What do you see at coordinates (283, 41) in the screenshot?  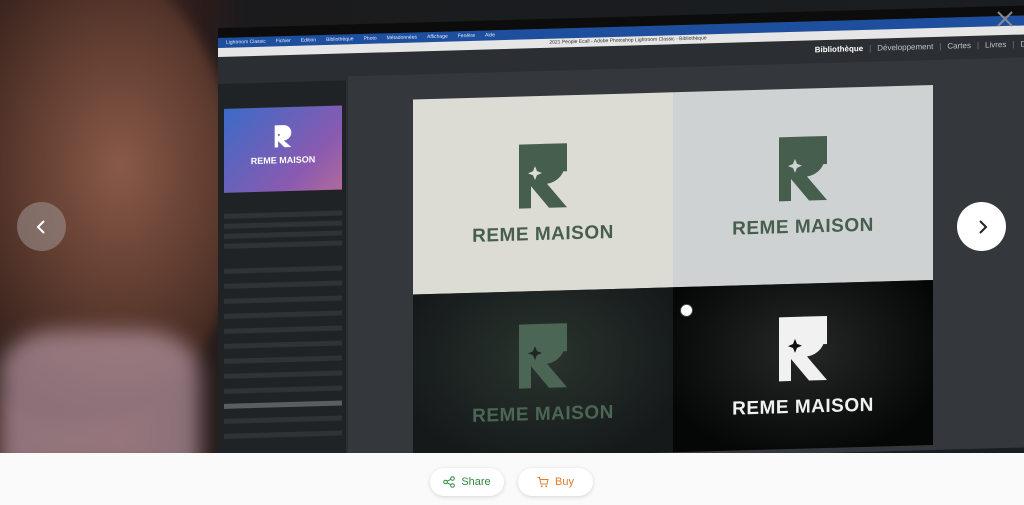 I see `menu-item: Fichier` at bounding box center [283, 41].